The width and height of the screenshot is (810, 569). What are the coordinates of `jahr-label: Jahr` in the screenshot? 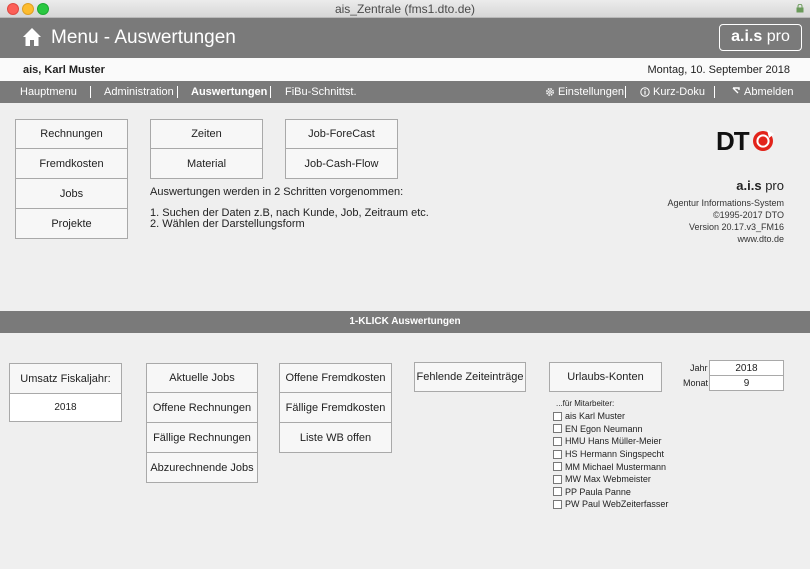 It's located at (699, 368).